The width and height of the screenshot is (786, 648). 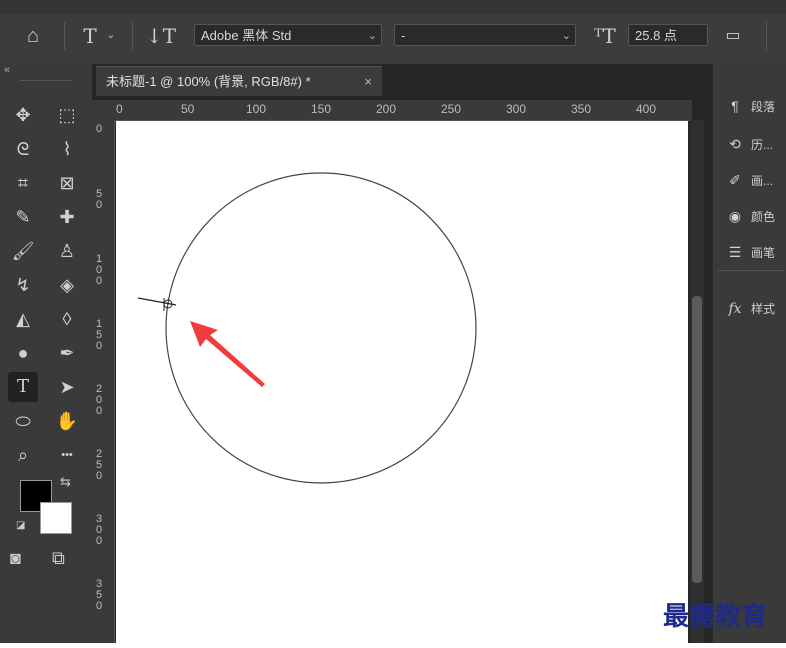 What do you see at coordinates (67, 455) in the screenshot?
I see `more-tools-icon: •••` at bounding box center [67, 455].